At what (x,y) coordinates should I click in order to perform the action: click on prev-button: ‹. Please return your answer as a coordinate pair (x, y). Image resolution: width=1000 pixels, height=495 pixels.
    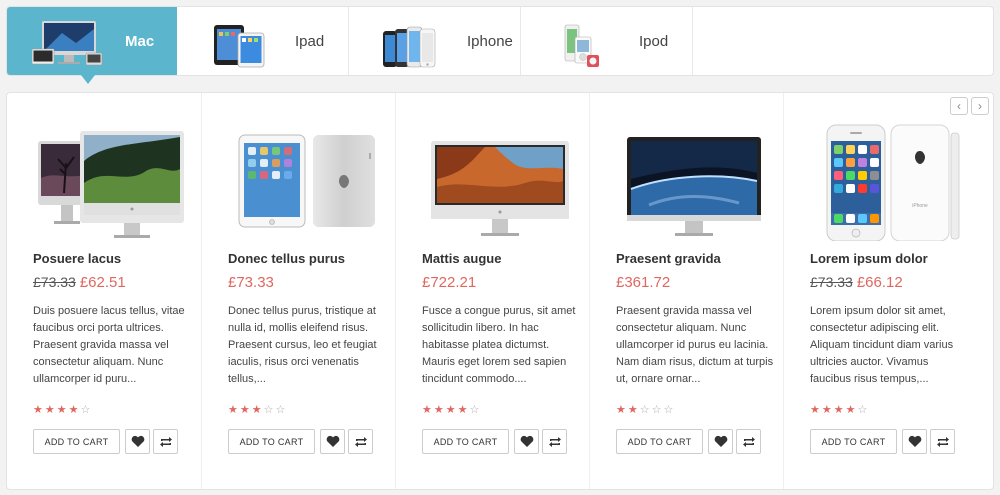
    Looking at the image, I should click on (959, 106).